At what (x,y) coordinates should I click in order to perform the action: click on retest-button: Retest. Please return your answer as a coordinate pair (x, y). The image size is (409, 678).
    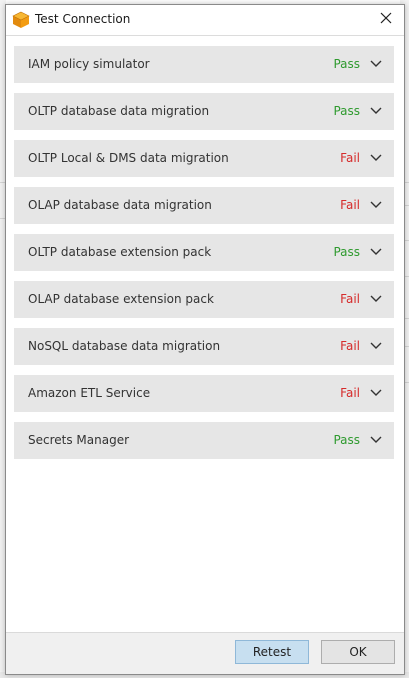
    Looking at the image, I should click on (272, 652).